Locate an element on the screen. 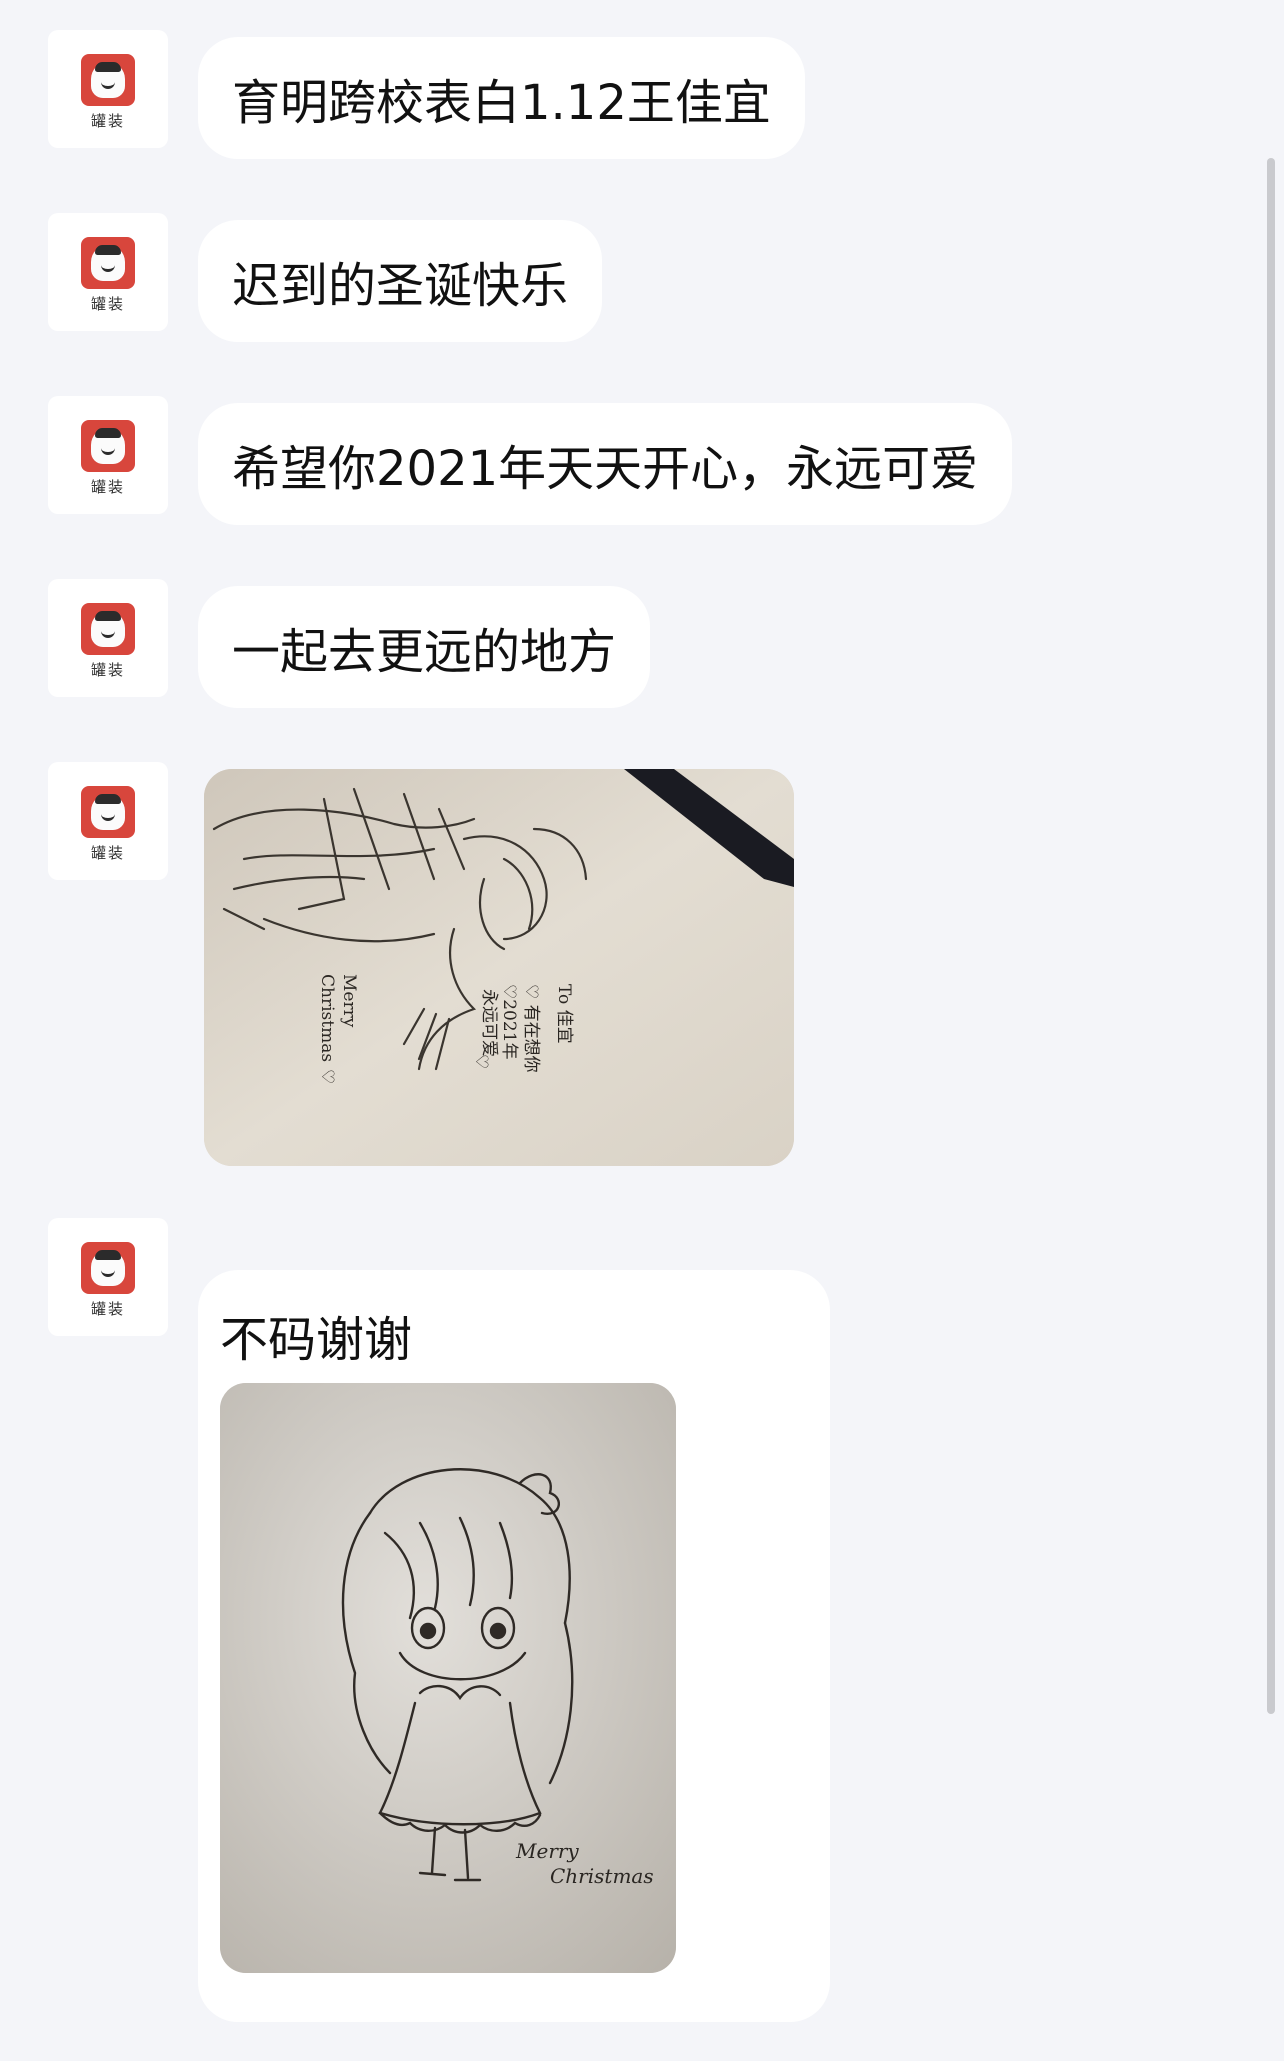 This screenshot has height=2061, width=1284. photo-text: ♡2021年 is located at coordinates (509, 1022).